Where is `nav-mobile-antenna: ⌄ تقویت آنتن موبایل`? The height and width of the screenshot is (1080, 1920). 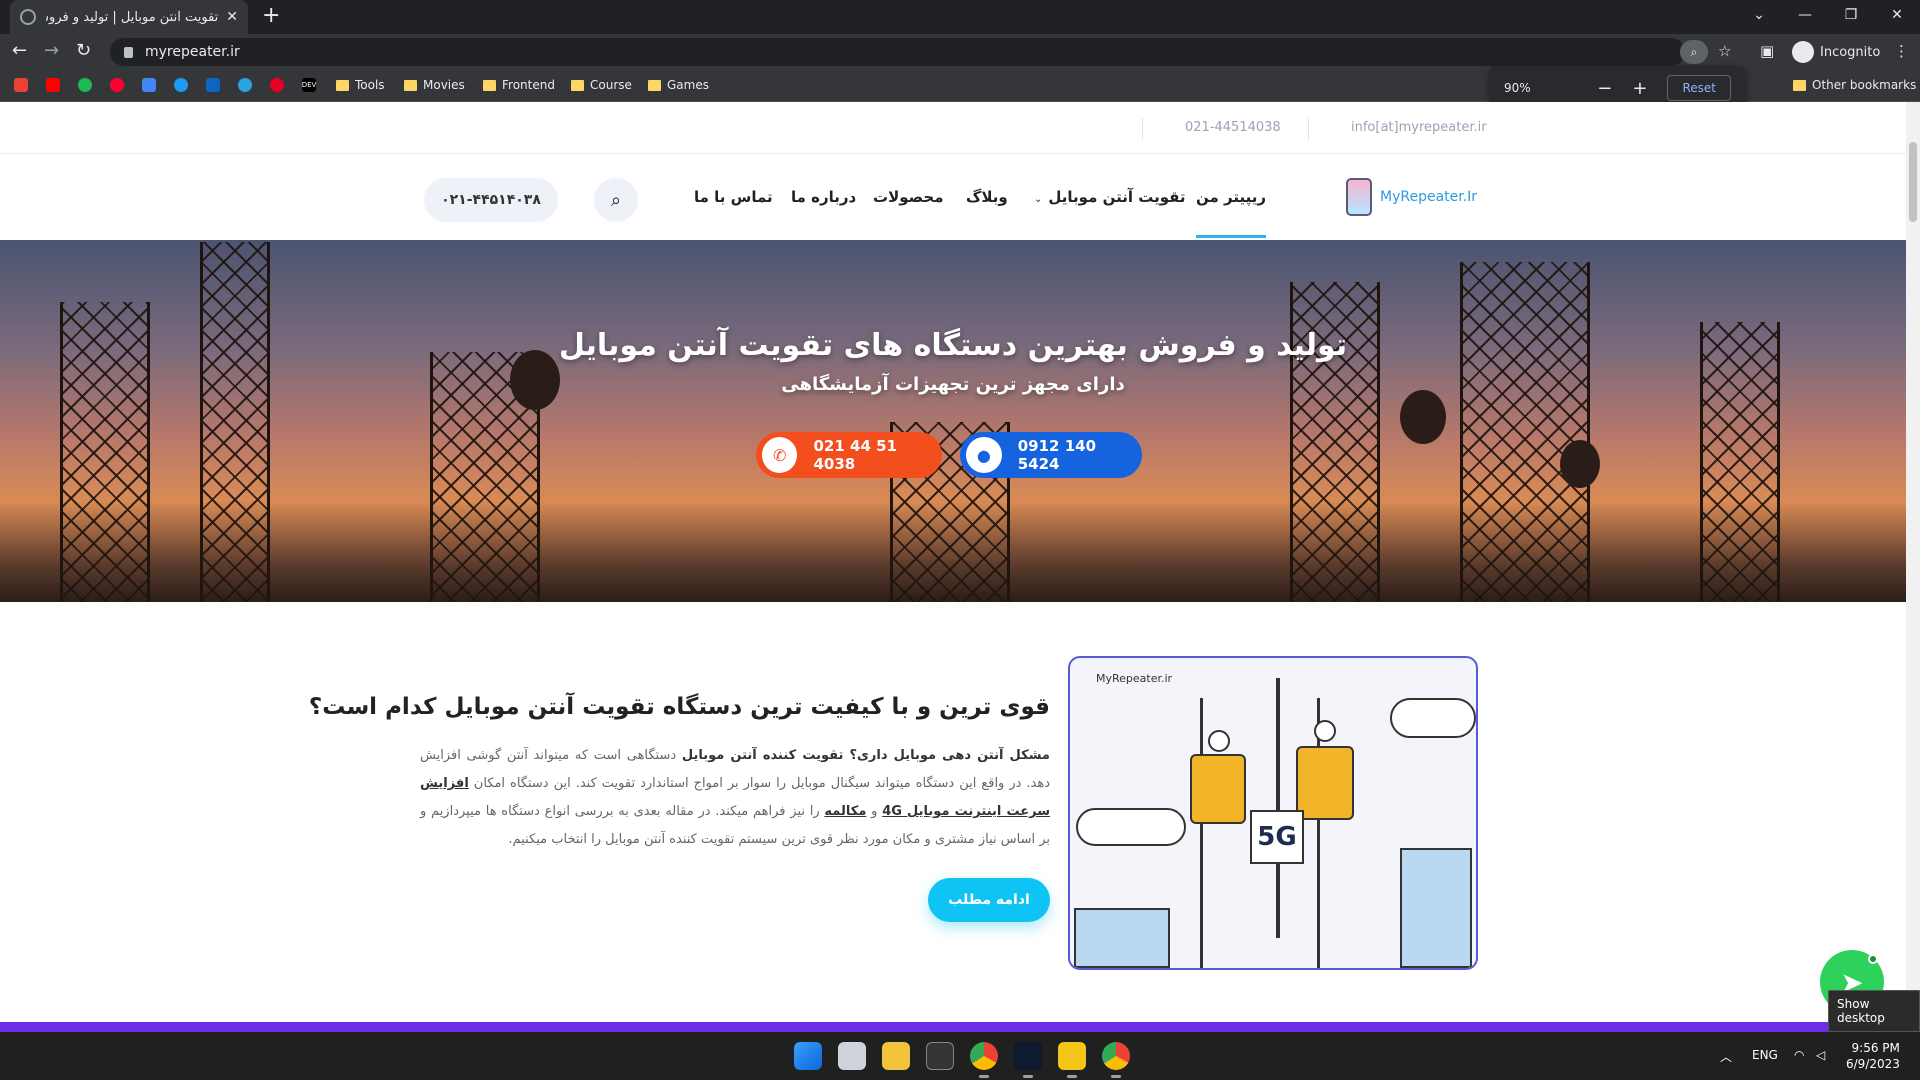 nav-mobile-antenna: ⌄ تقویت آنتن موبایل is located at coordinates (1110, 197).